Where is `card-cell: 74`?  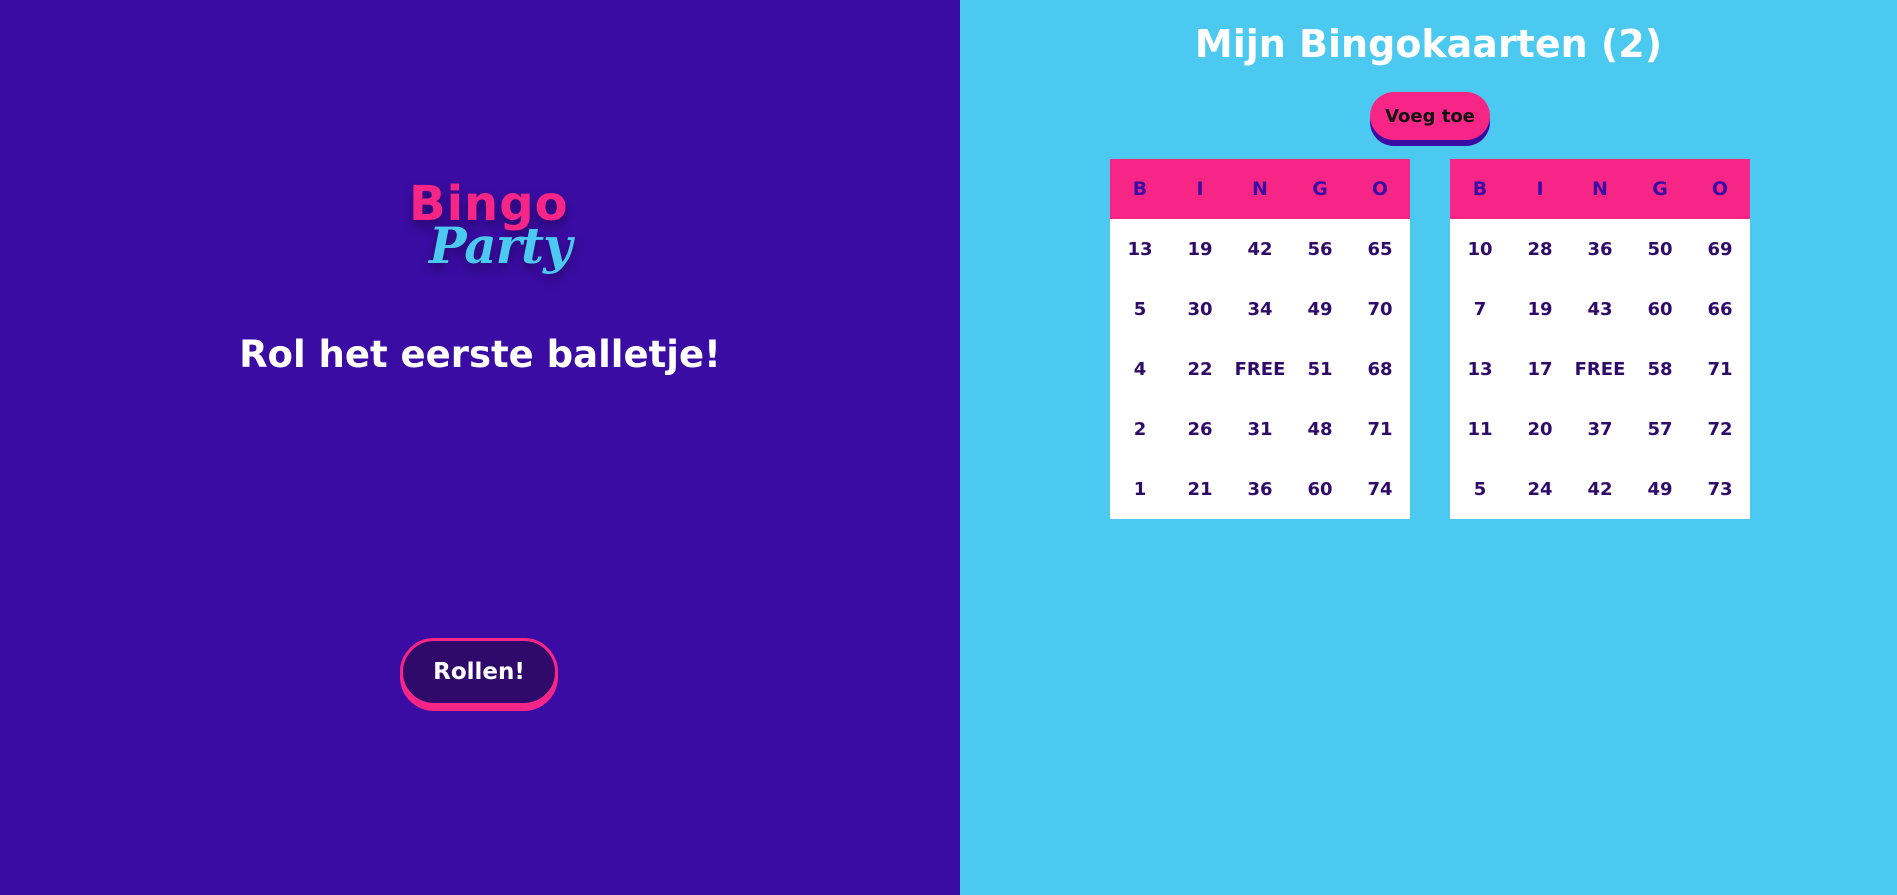 card-cell: 74 is located at coordinates (1380, 489).